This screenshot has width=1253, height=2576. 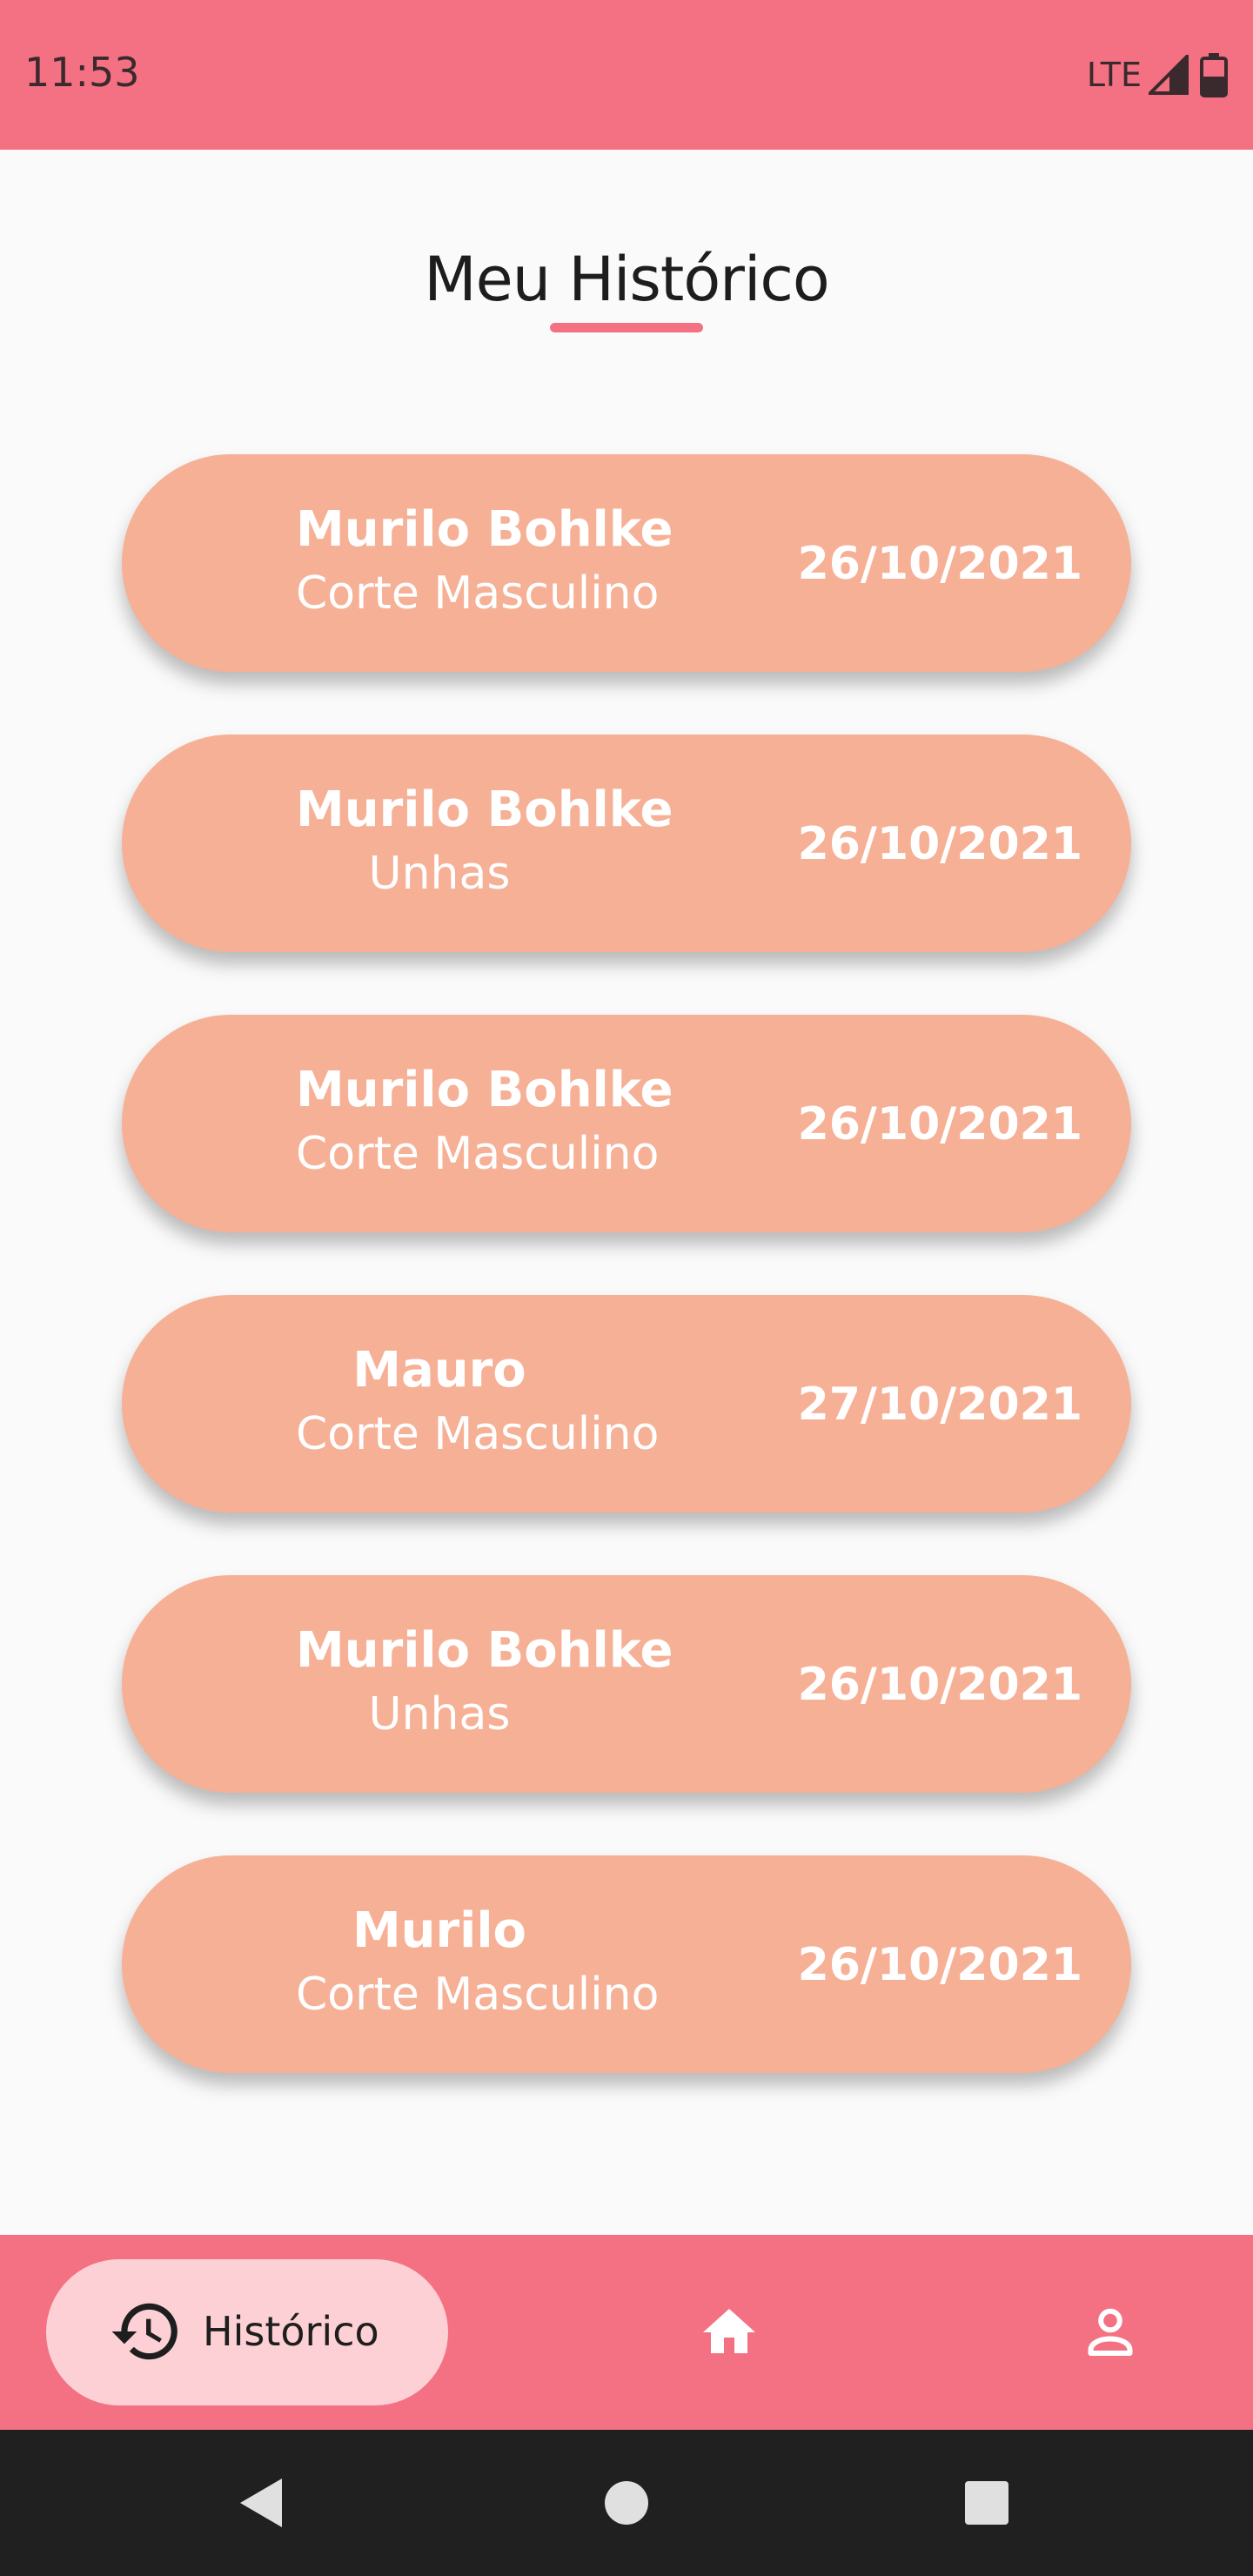 I want to click on profile-icon, so click(x=1110, y=2332).